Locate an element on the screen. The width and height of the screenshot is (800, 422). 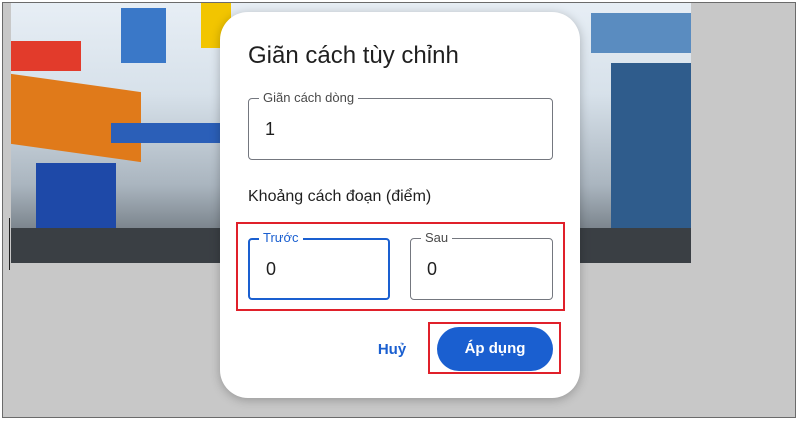
before-field: Trước is located at coordinates (319, 265).